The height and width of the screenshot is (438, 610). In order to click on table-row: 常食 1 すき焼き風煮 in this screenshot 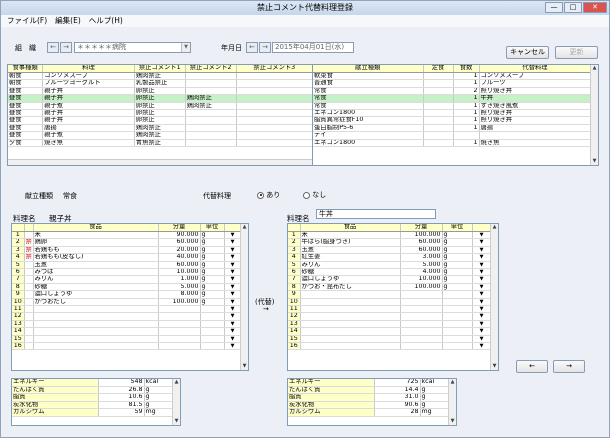, I will do `click(452, 106)`.